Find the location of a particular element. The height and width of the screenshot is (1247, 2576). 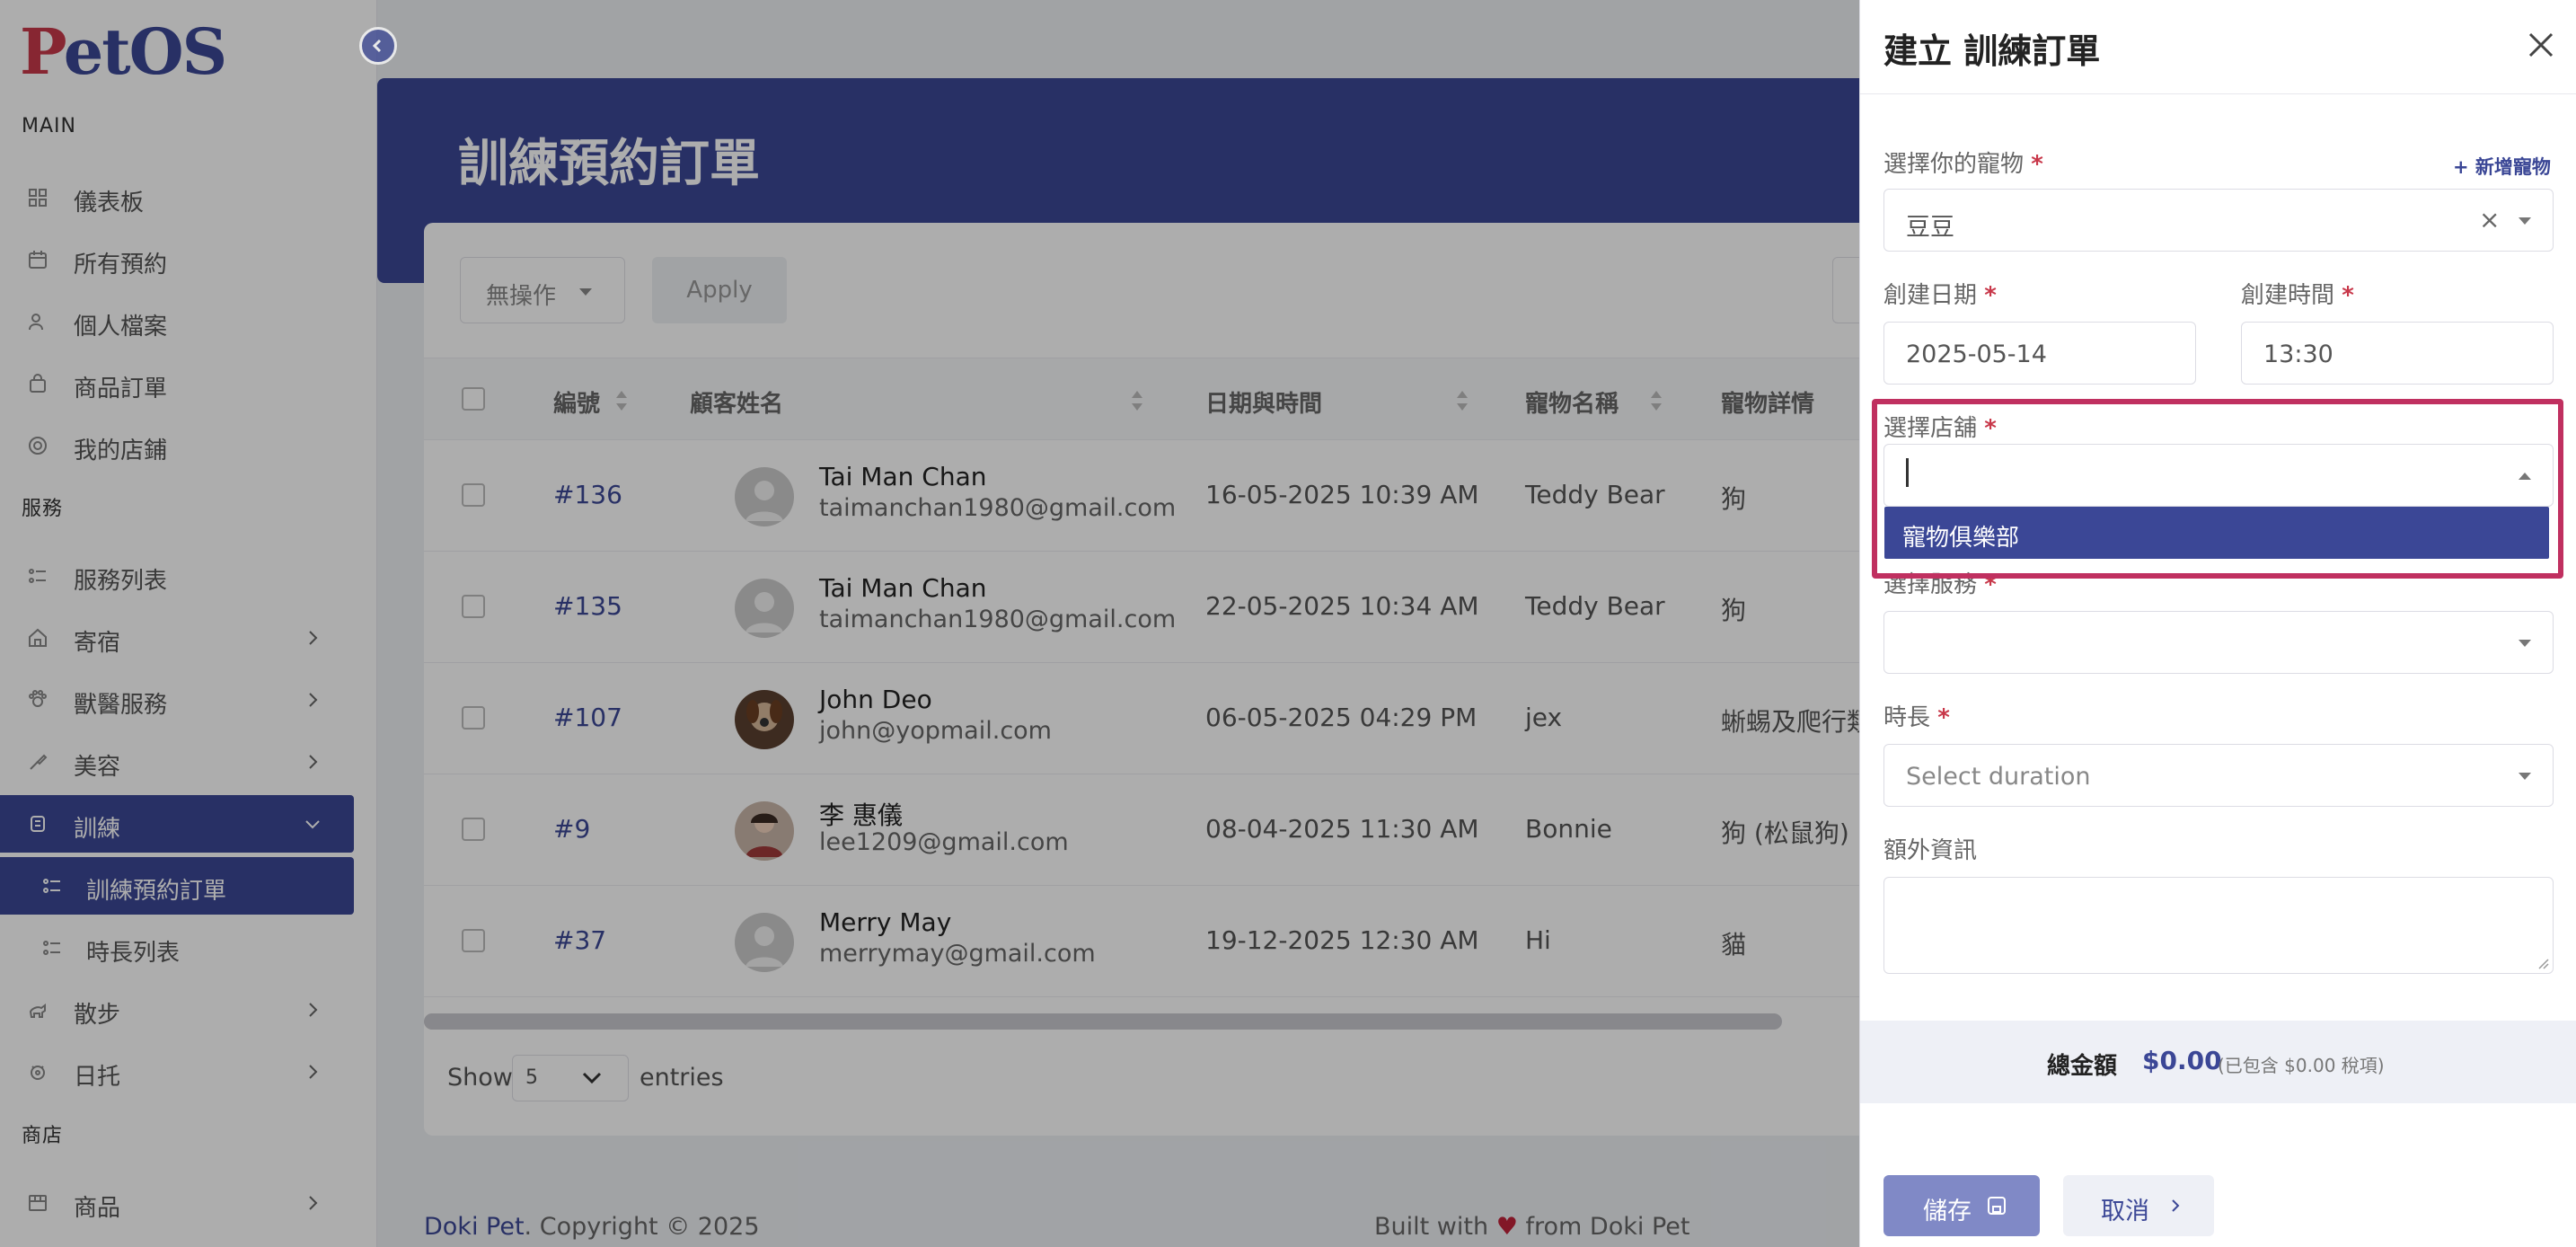

chevron-right-icon is located at coordinates (2176, 1206).